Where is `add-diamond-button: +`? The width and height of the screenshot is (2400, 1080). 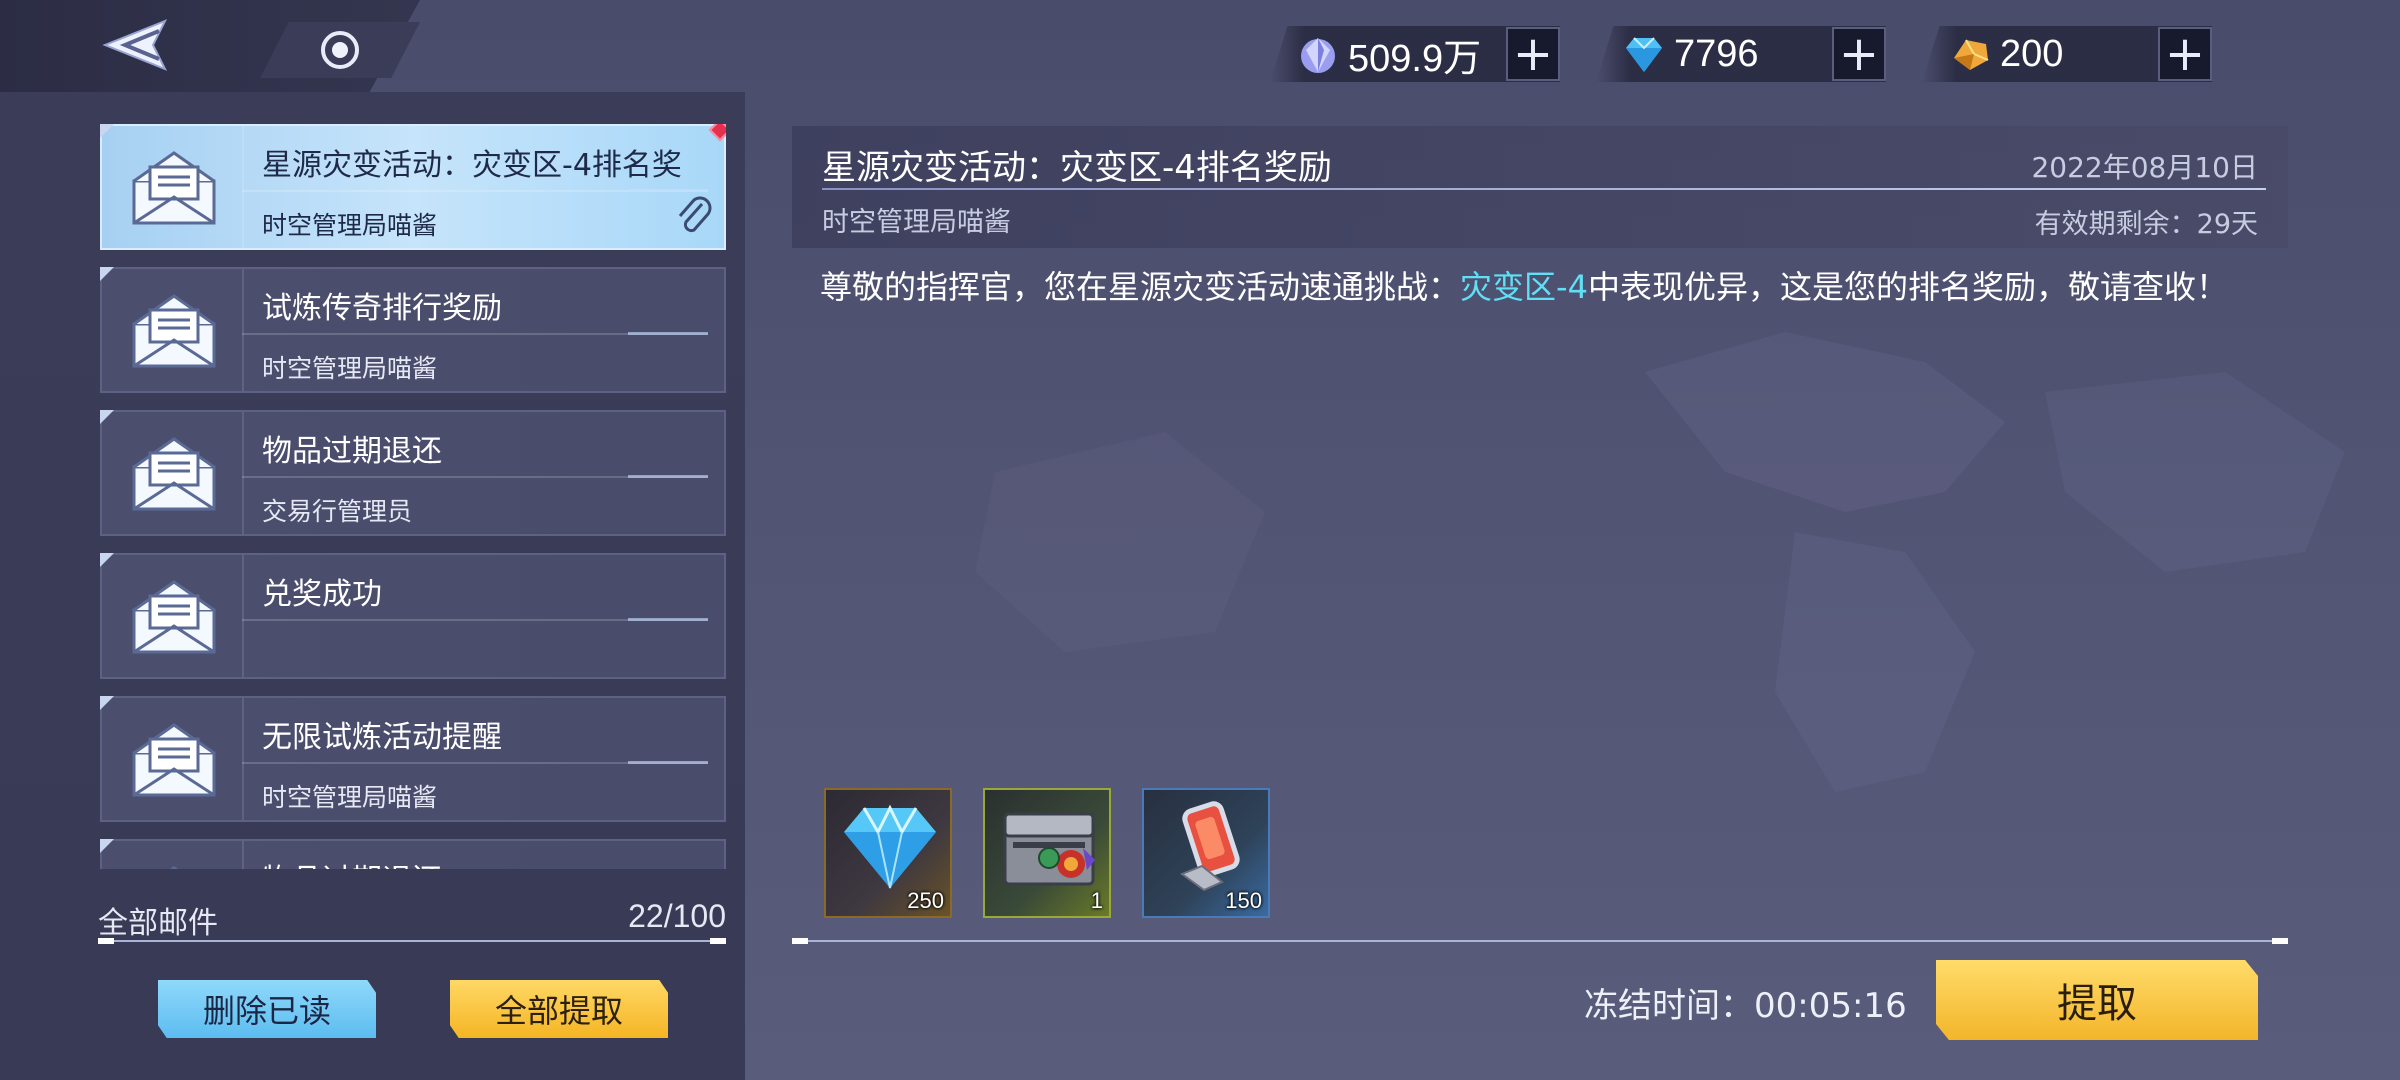
add-diamond-button: + is located at coordinates (1859, 54).